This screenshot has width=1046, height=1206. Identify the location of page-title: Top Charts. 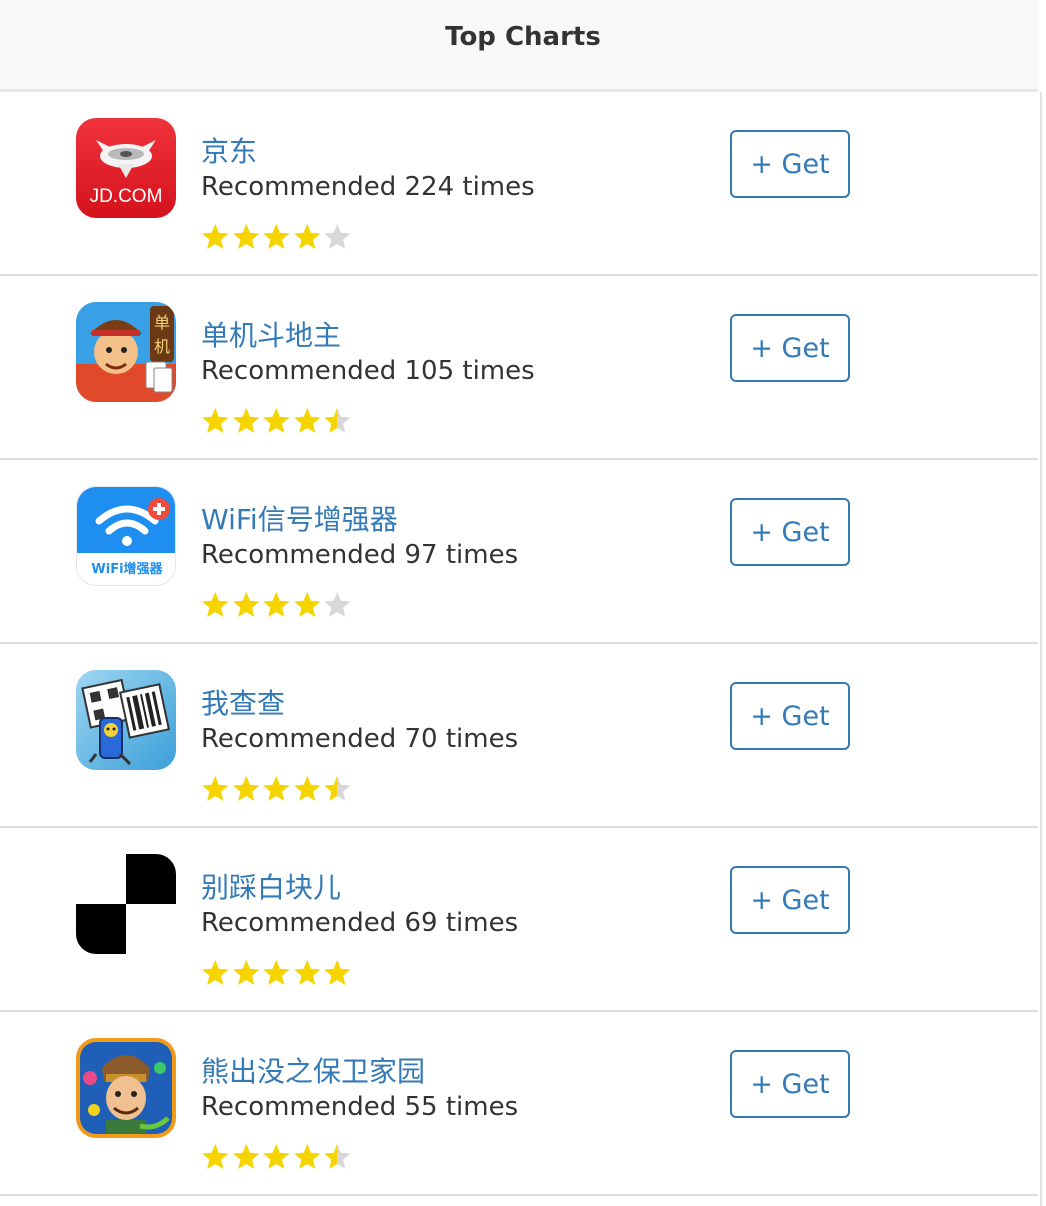
(523, 36).